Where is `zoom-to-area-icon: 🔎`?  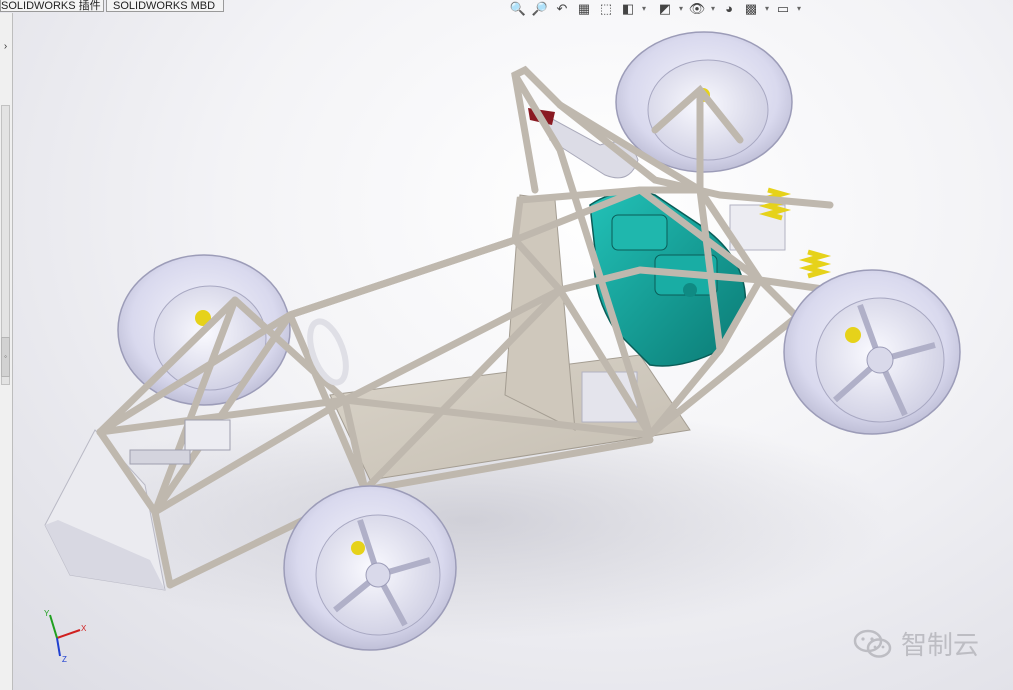
zoom-to-area-icon: 🔎 is located at coordinates (540, 8).